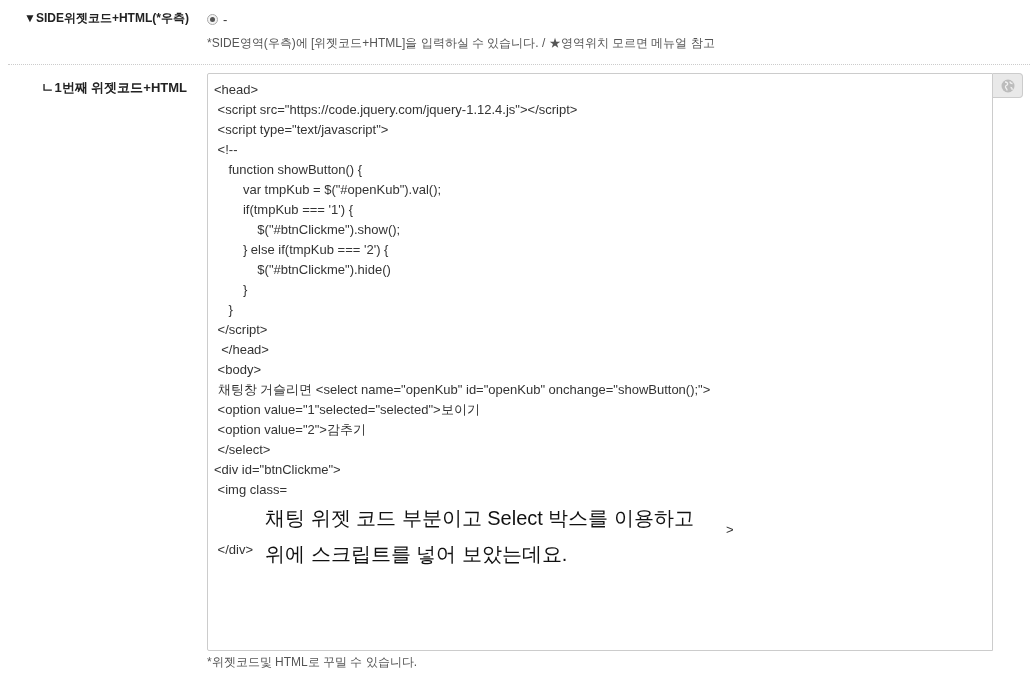  Describe the element at coordinates (235, 549) in the screenshot. I see `code-line: </div>` at that location.